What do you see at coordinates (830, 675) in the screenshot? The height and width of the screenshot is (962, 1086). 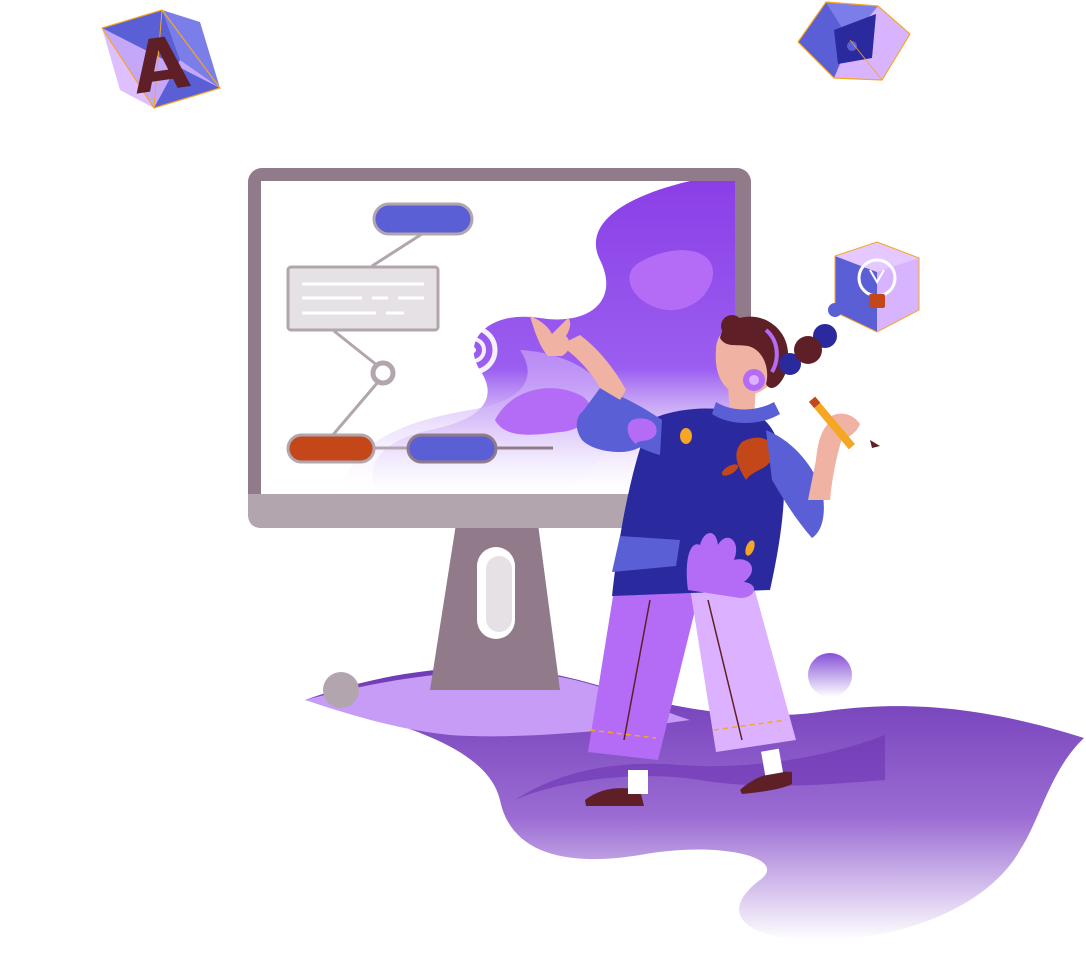 I see `orb` at bounding box center [830, 675].